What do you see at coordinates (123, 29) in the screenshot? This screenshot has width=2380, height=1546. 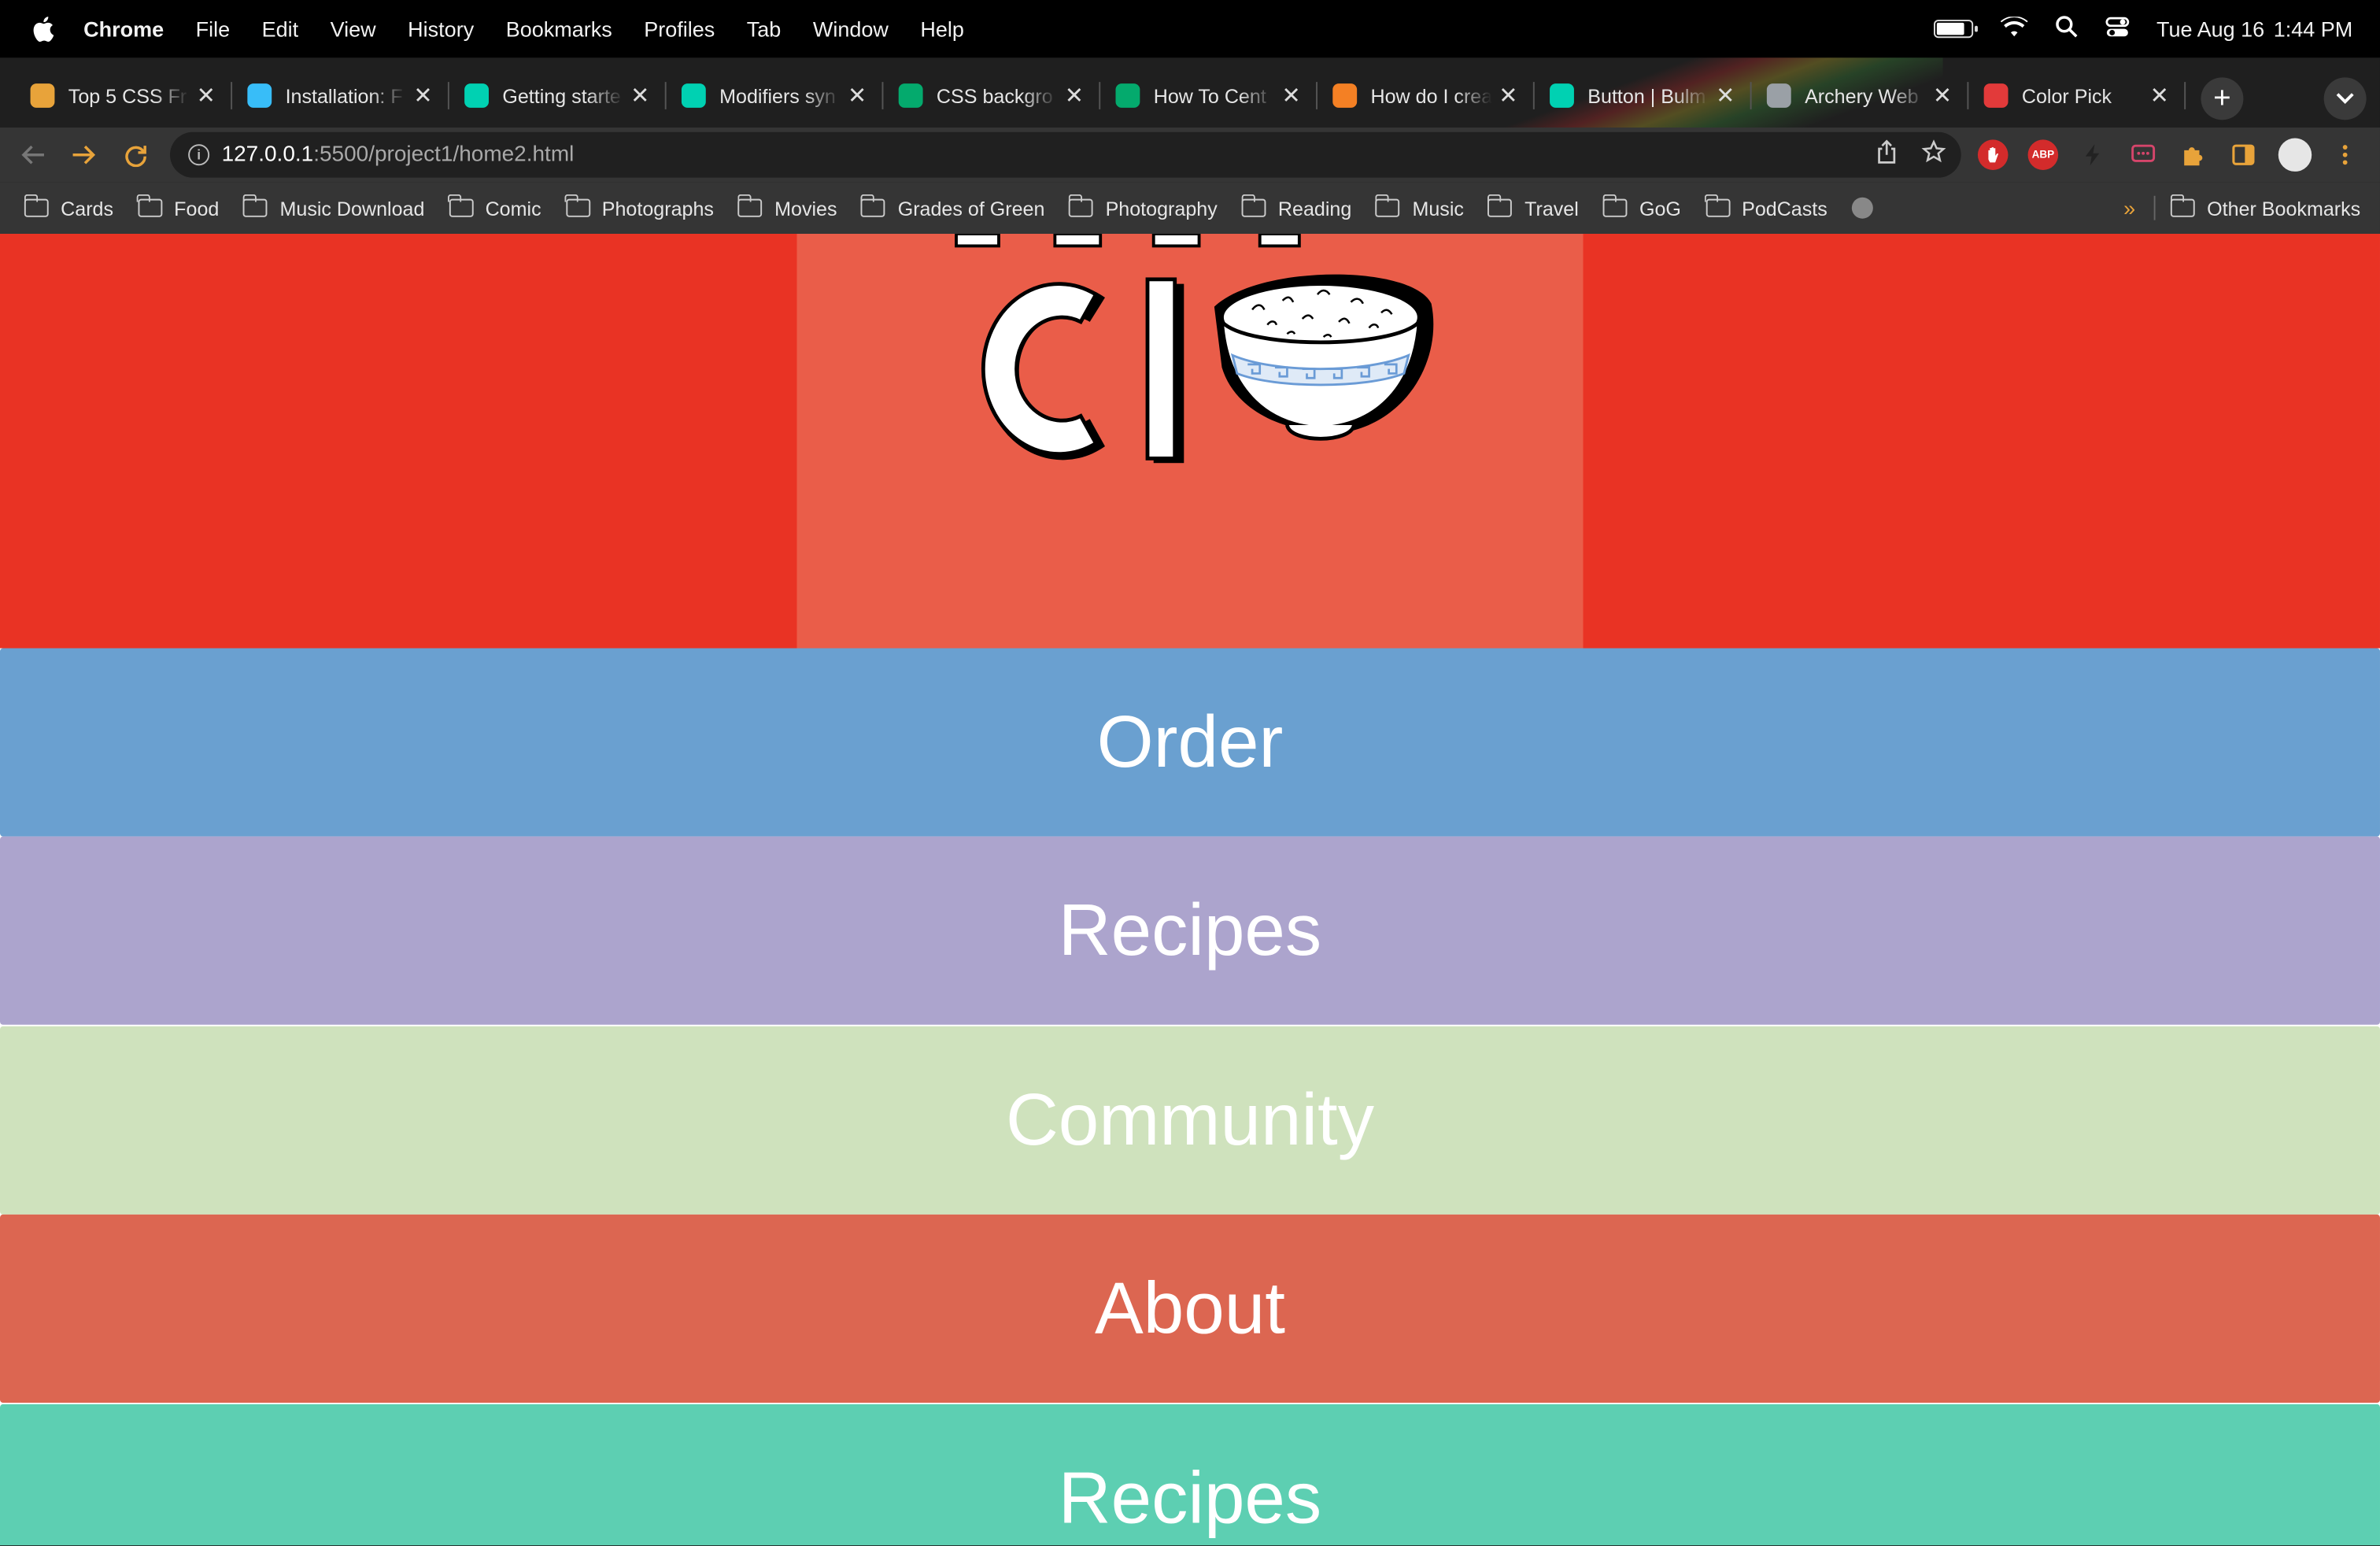 I see `menu-app-name: Chrome` at bounding box center [123, 29].